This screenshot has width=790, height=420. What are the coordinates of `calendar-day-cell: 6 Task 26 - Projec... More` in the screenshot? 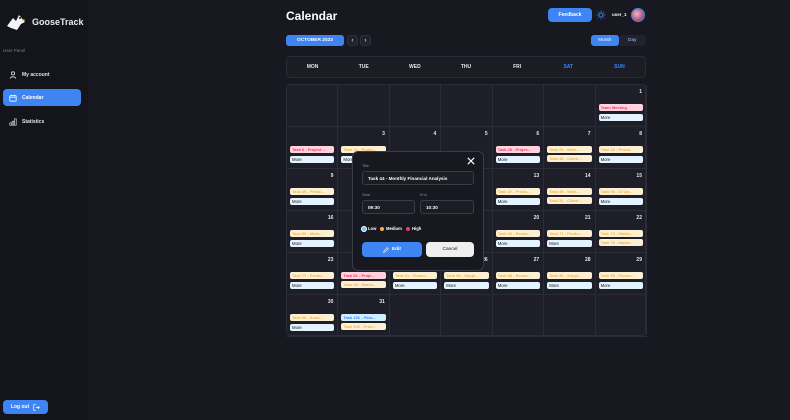 It's located at (518, 148).